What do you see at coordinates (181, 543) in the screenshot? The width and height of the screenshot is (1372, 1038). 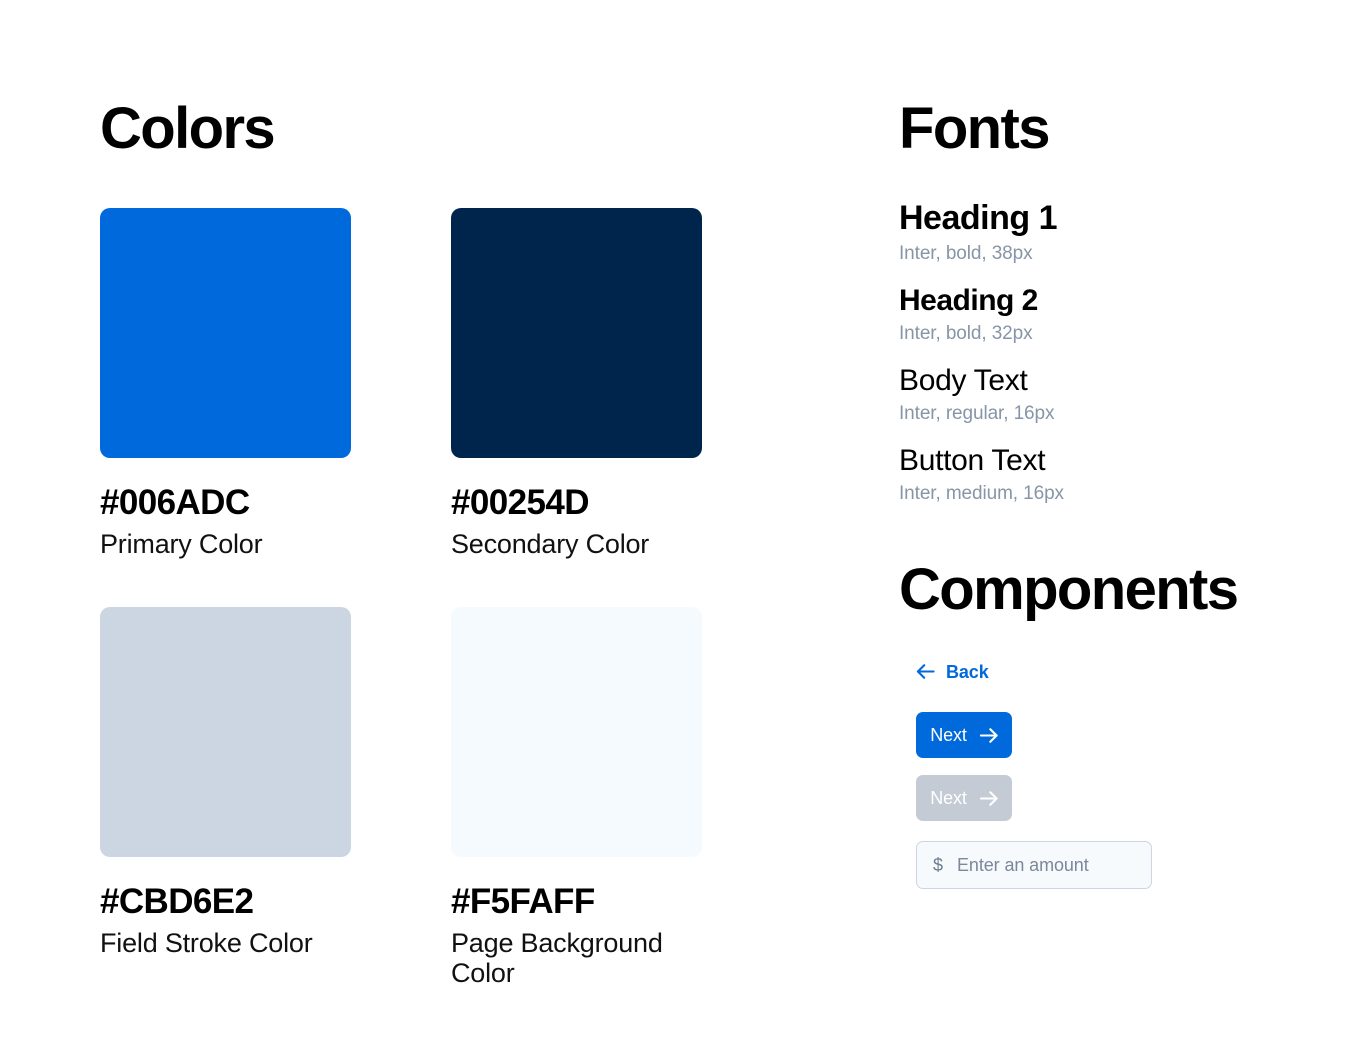 I see `color-name-label: Primary Color` at bounding box center [181, 543].